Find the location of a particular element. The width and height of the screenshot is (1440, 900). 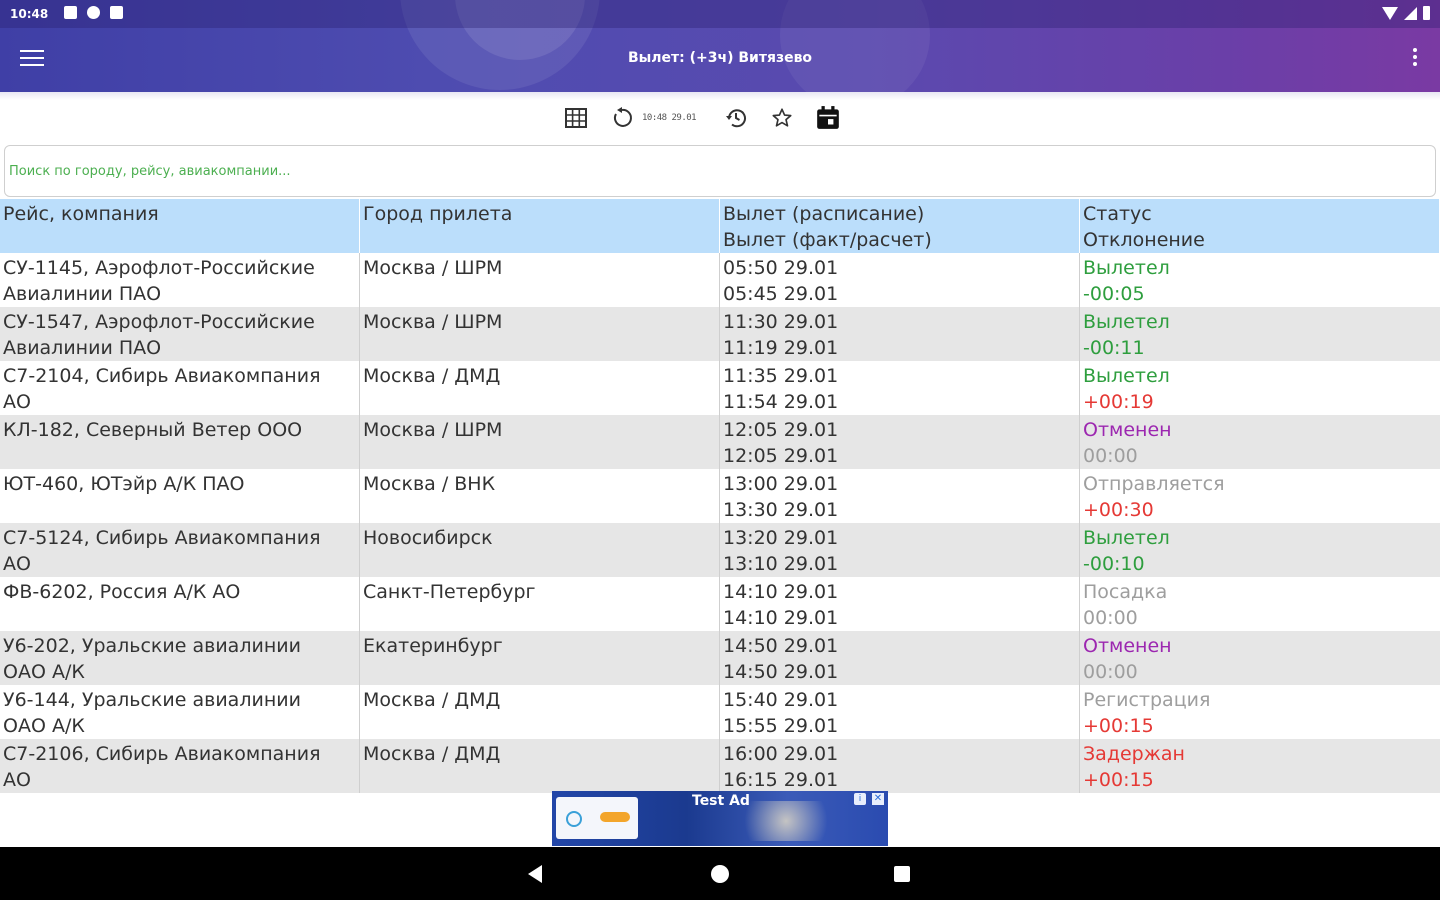

cell-status: Вылетел -00:05 is located at coordinates (1260, 280).